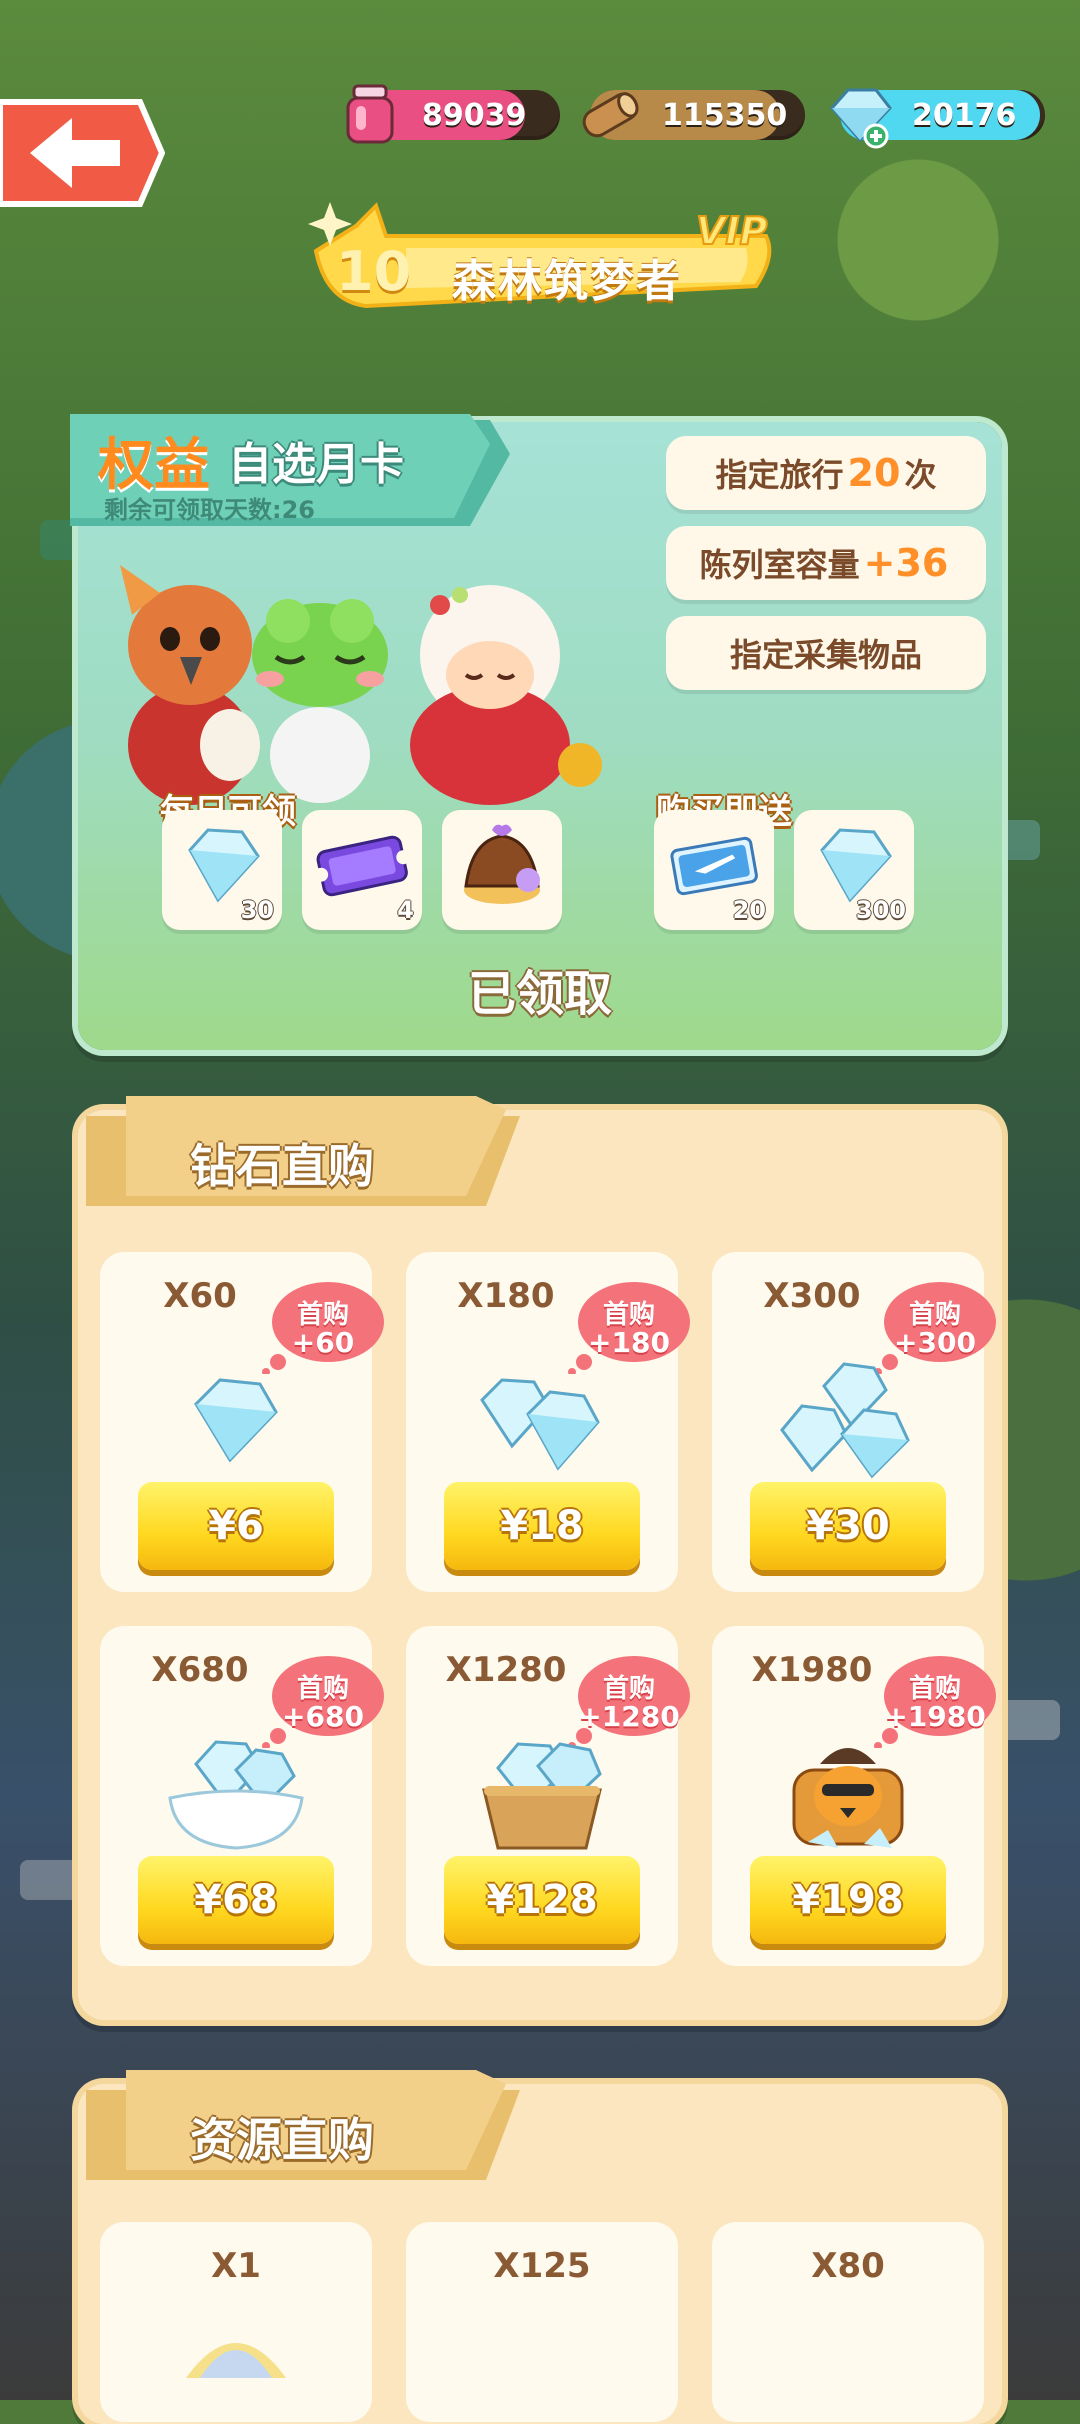 The image size is (1080, 2424). Describe the element at coordinates (854, 870) in the screenshot. I see `bonus-item-diamond: 300` at that location.